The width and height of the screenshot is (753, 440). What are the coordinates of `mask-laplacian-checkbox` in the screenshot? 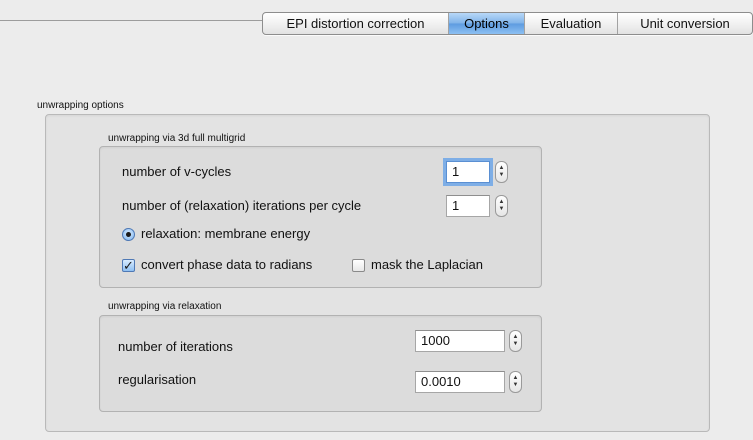 It's located at (358, 265).